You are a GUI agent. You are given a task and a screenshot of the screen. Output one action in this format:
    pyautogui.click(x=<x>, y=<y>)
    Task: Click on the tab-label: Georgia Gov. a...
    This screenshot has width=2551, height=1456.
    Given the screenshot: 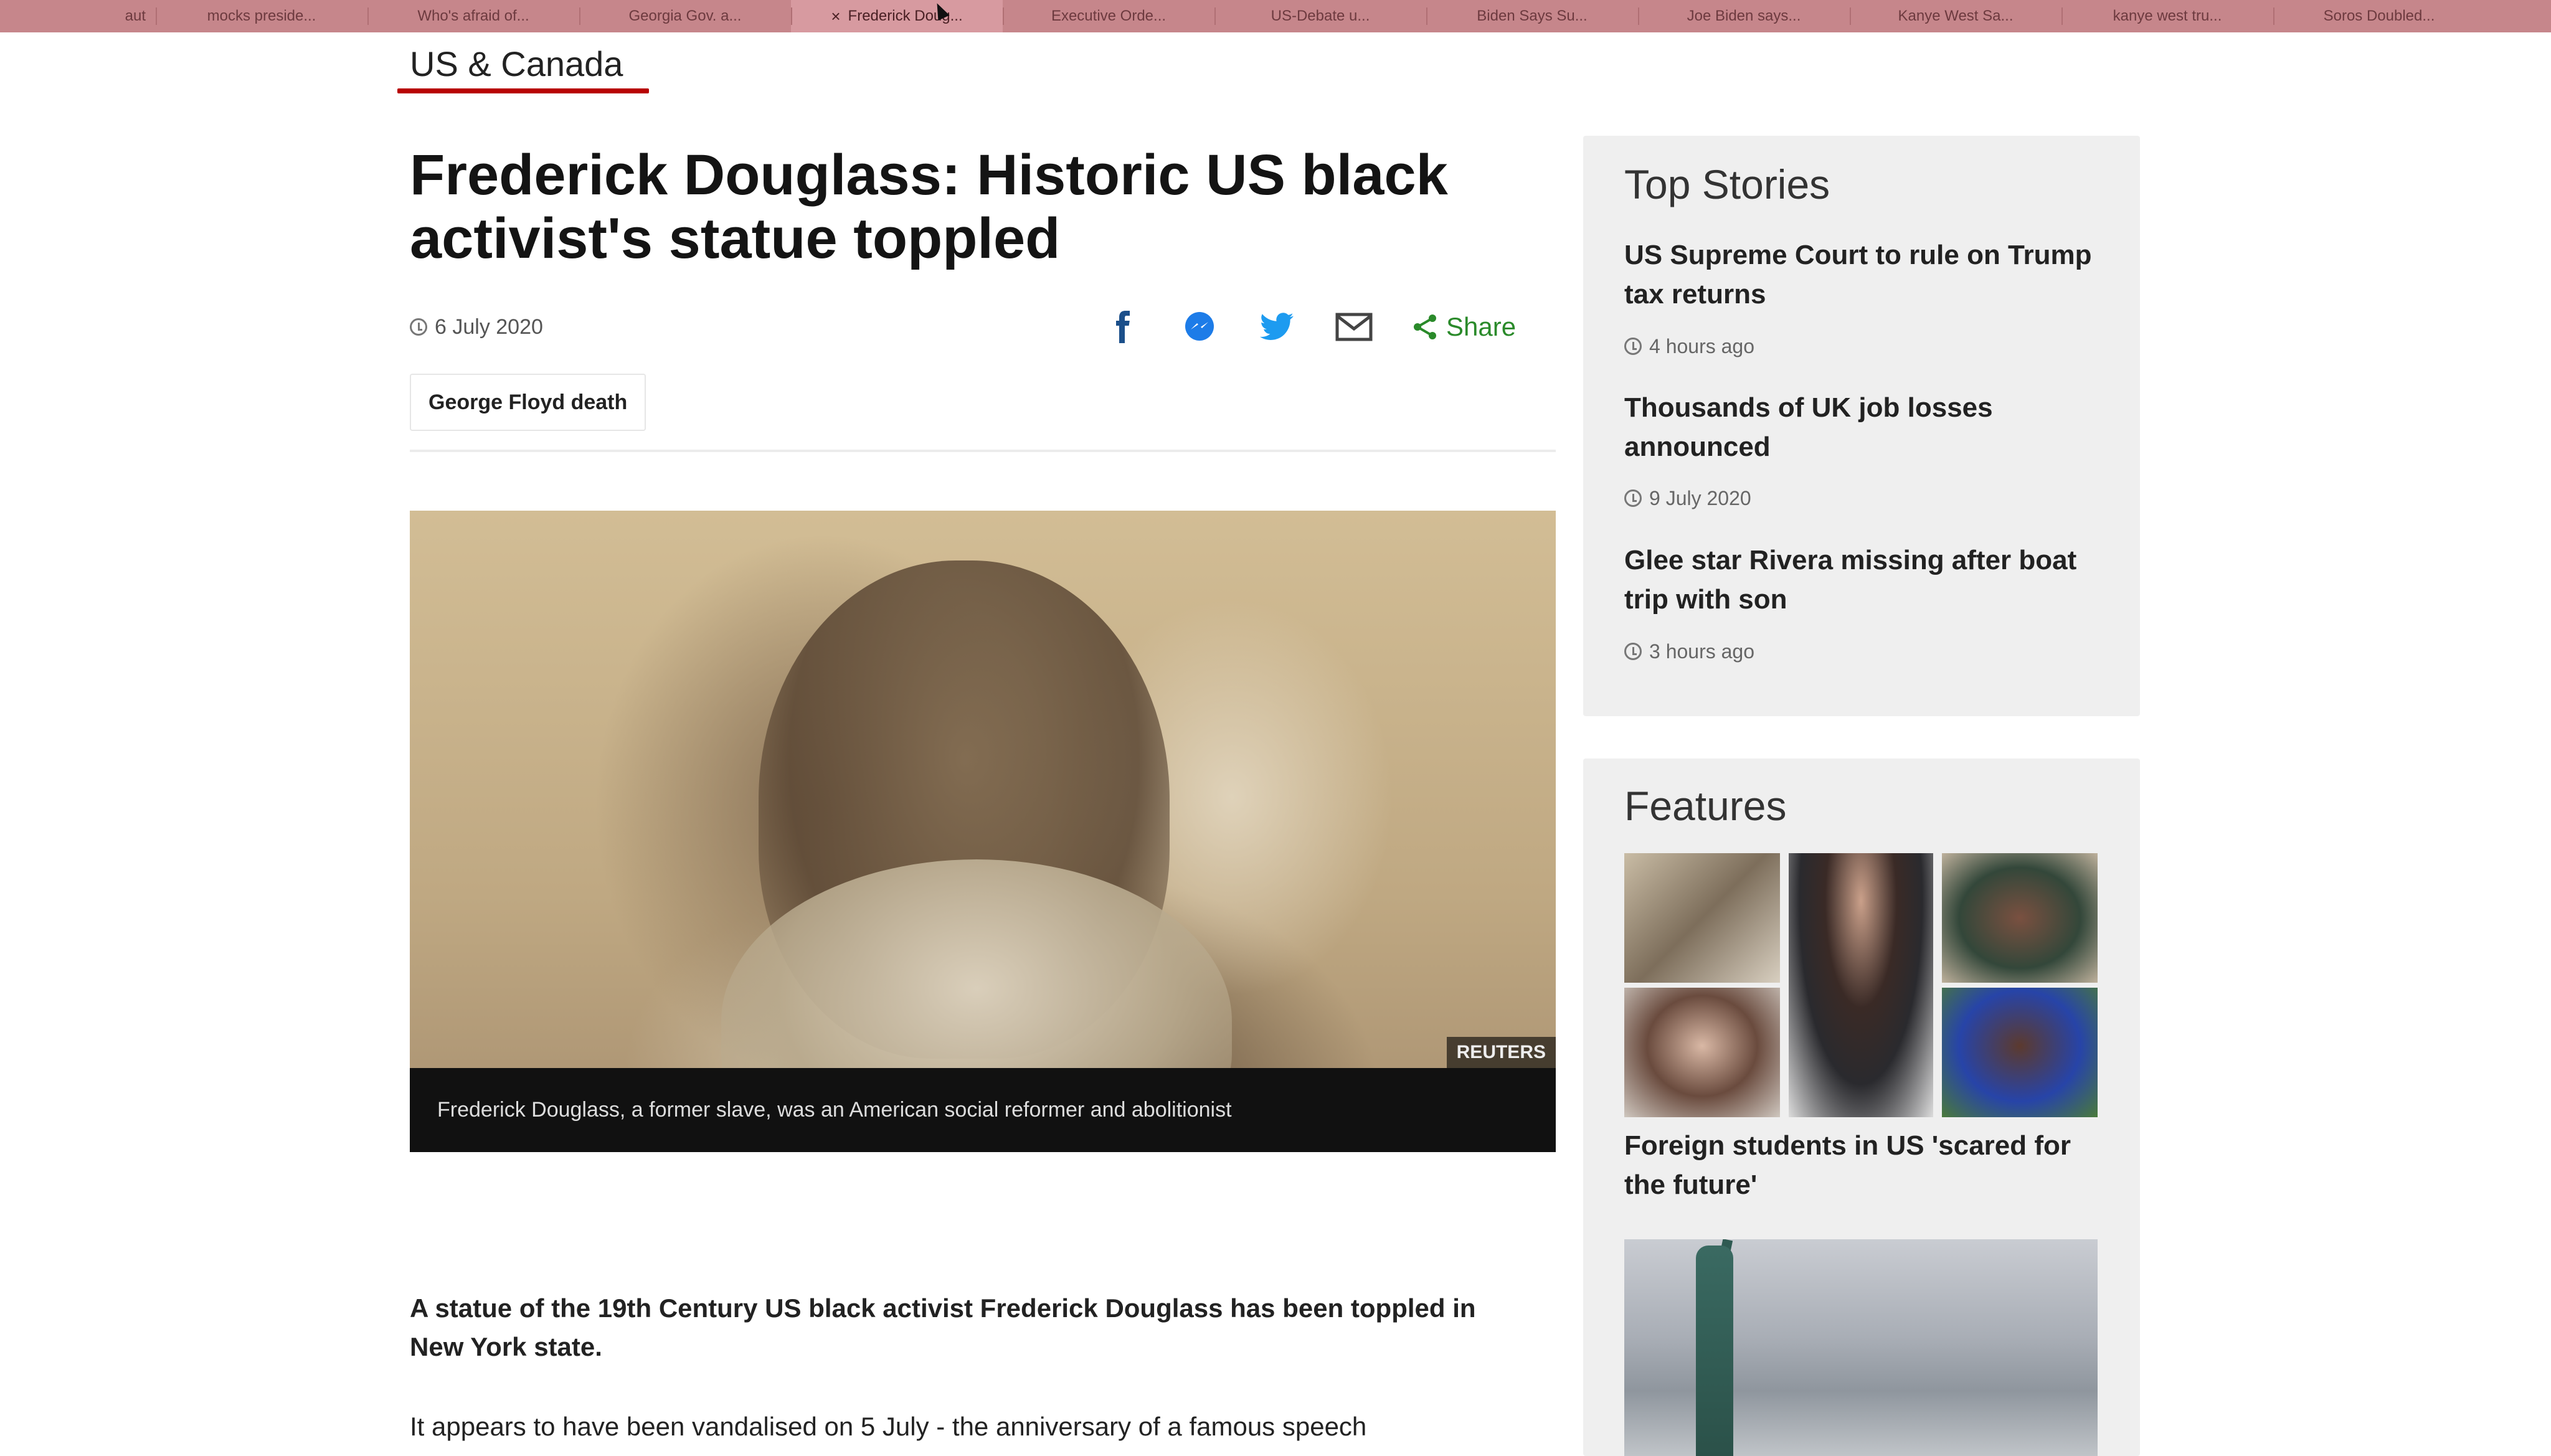 What is the action you would take?
    pyautogui.click(x=685, y=15)
    